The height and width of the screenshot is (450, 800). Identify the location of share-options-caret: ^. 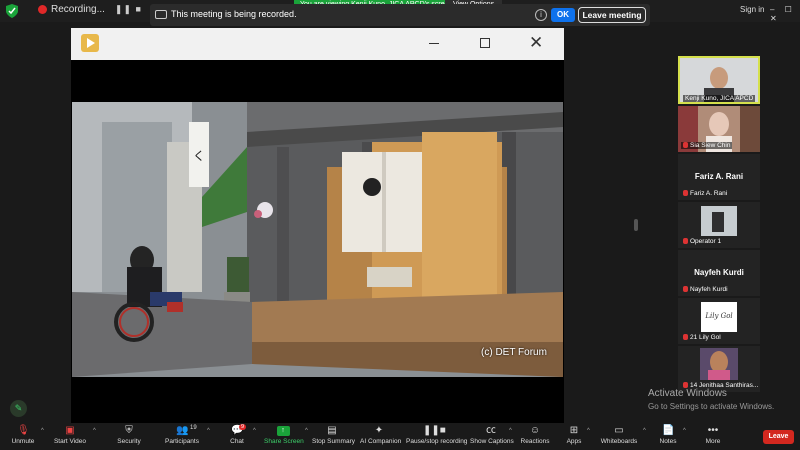
(305, 437).